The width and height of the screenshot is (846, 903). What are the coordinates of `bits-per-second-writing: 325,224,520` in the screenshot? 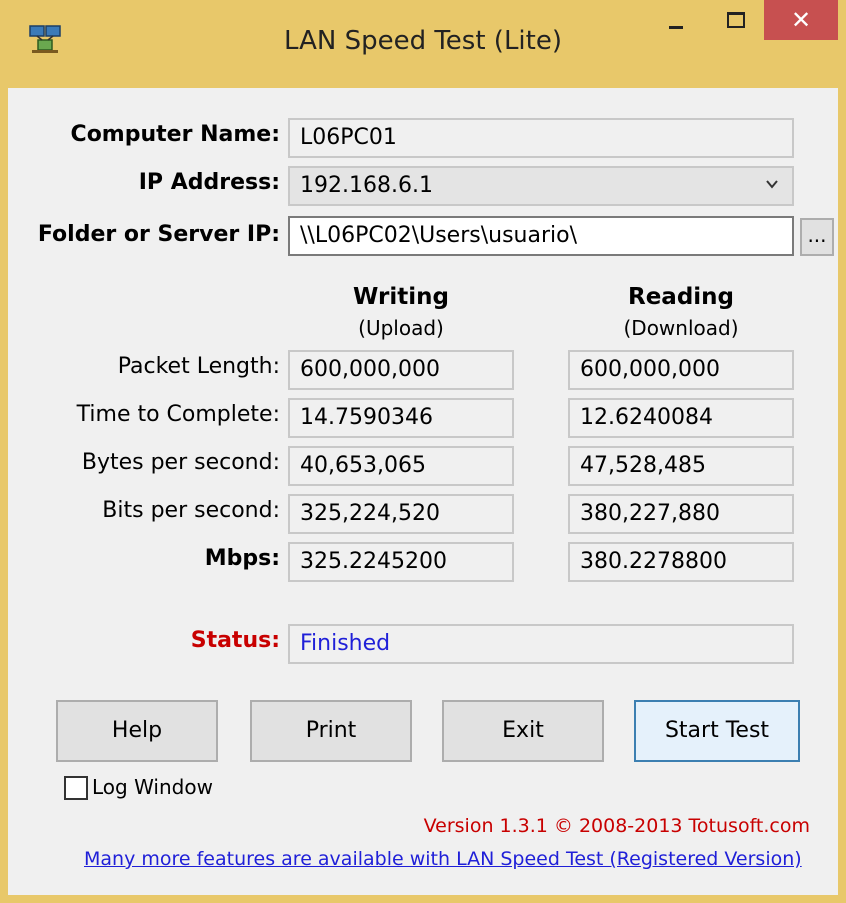 It's located at (401, 514).